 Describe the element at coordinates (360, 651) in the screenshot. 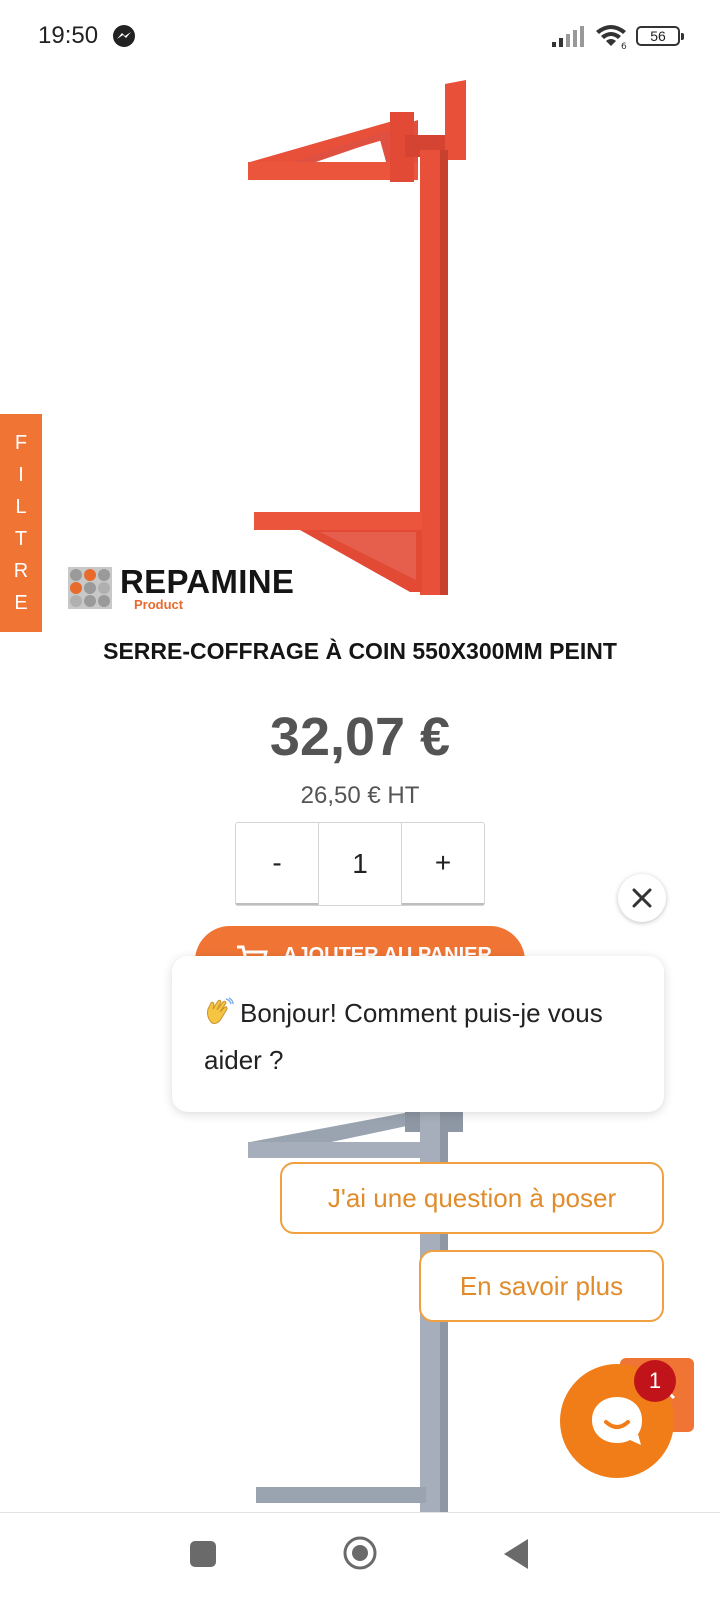

I see `product-title: SERRE-COFFRAGE À COIN 550X300MM PEINT` at that location.